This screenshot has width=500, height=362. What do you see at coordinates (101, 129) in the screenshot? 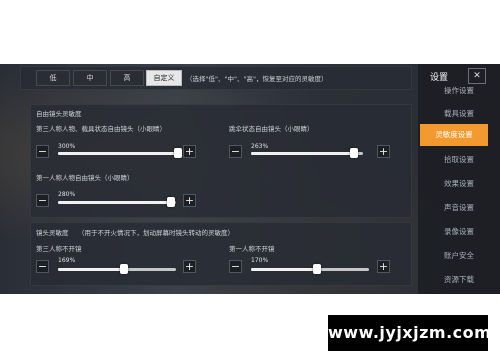
I see `slider-label: 第三人称人物、载具状态自由镜头（小眼睛）` at bounding box center [101, 129].